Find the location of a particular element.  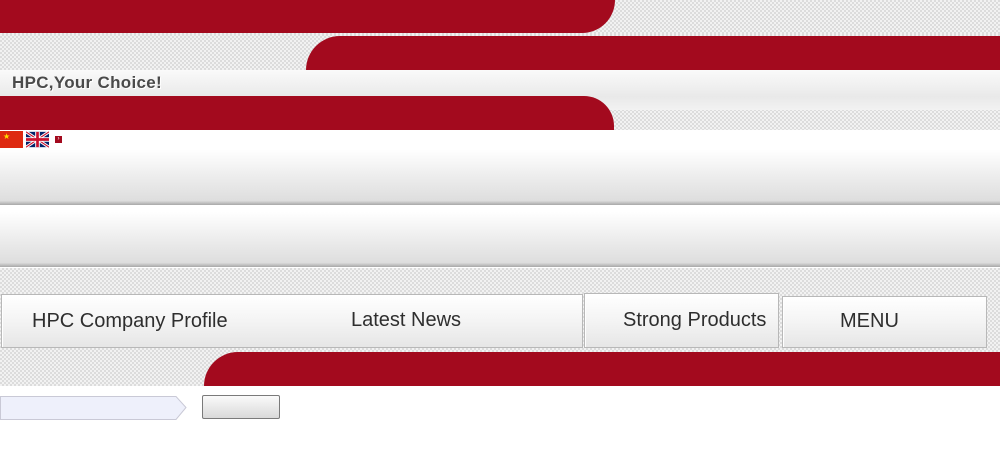

search-box is located at coordinates (95, 408).